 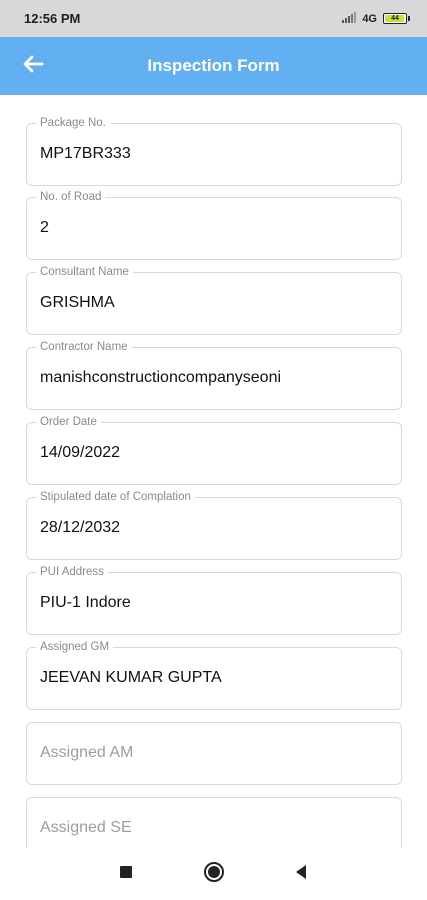 I want to click on no-of-road-field: No. of Road 2, so click(x=214, y=225).